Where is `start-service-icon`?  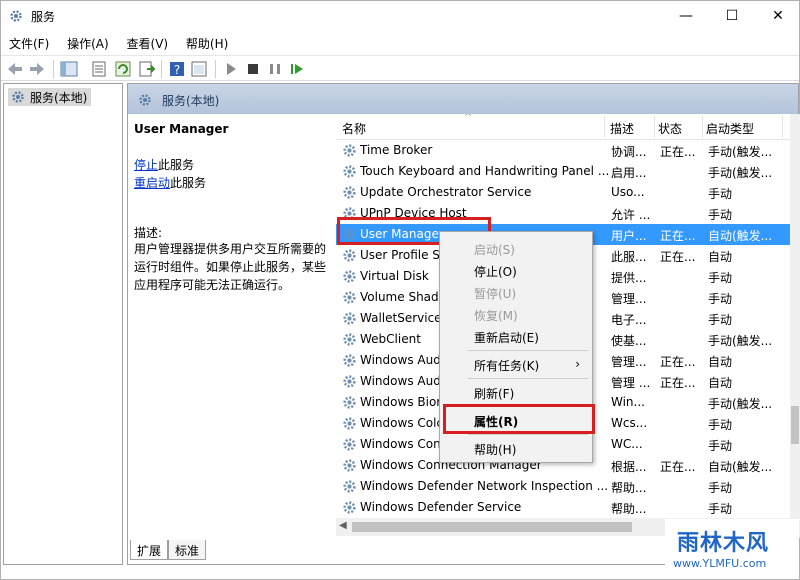
start-service-icon is located at coordinates (231, 69).